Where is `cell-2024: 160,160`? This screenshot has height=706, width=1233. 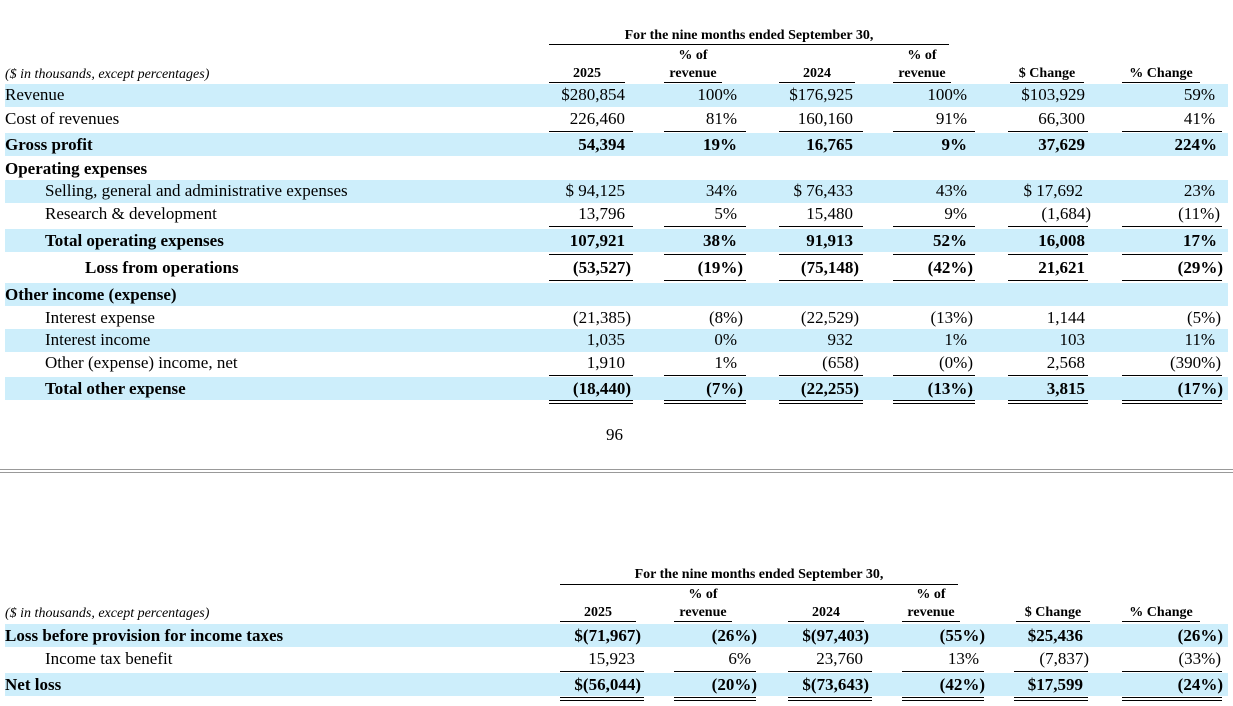
cell-2024: 160,160 is located at coordinates (825, 118).